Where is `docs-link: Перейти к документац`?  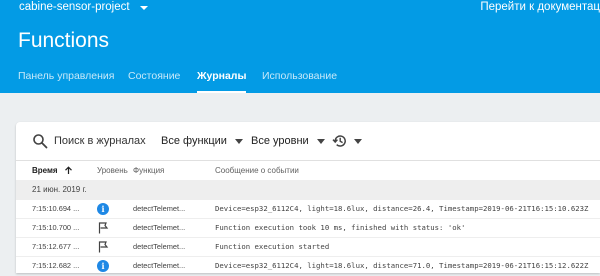
docs-link: Перейти к документац is located at coordinates (540, 7).